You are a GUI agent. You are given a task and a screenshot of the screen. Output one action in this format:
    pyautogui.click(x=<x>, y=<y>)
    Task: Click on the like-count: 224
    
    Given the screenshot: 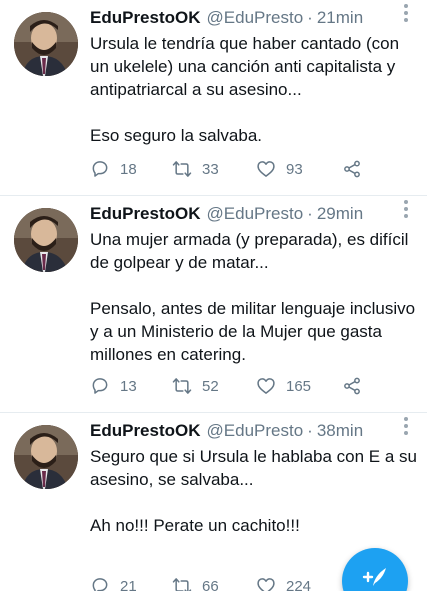 What is the action you would take?
    pyautogui.click(x=299, y=584)
    